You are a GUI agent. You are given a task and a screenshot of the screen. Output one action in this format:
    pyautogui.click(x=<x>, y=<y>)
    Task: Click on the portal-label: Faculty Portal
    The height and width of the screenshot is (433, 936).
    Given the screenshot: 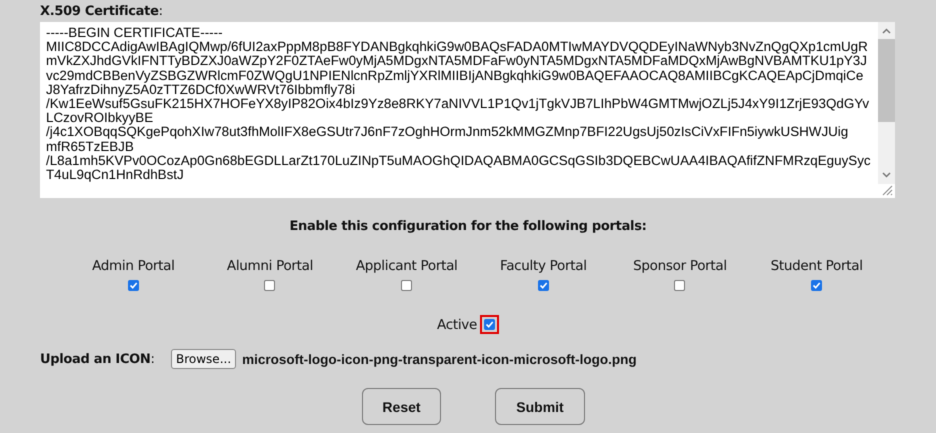 What is the action you would take?
    pyautogui.click(x=543, y=266)
    